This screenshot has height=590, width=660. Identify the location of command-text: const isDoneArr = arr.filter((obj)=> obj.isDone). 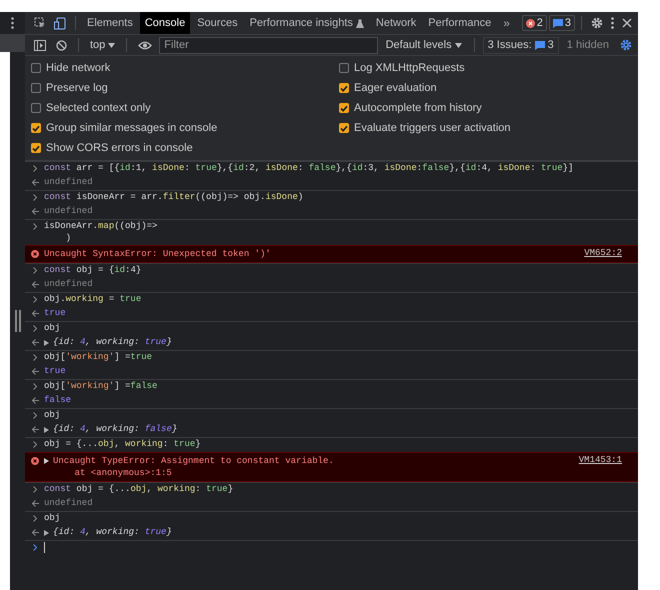
(174, 198).